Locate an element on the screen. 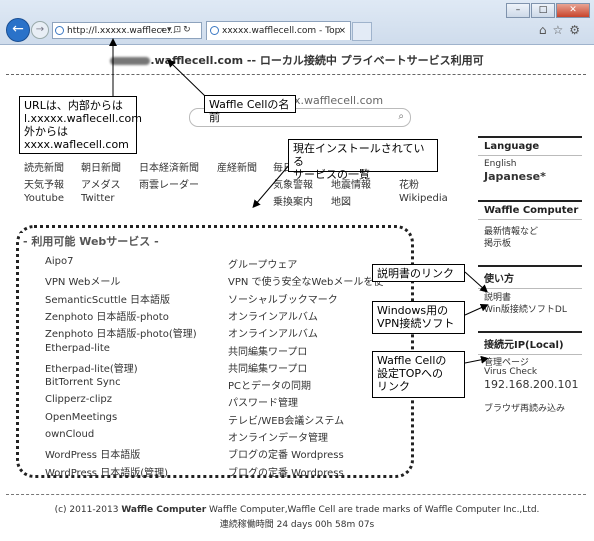  callout-vpn-software: Windows用の VPN接続ソフト is located at coordinates (418, 317).